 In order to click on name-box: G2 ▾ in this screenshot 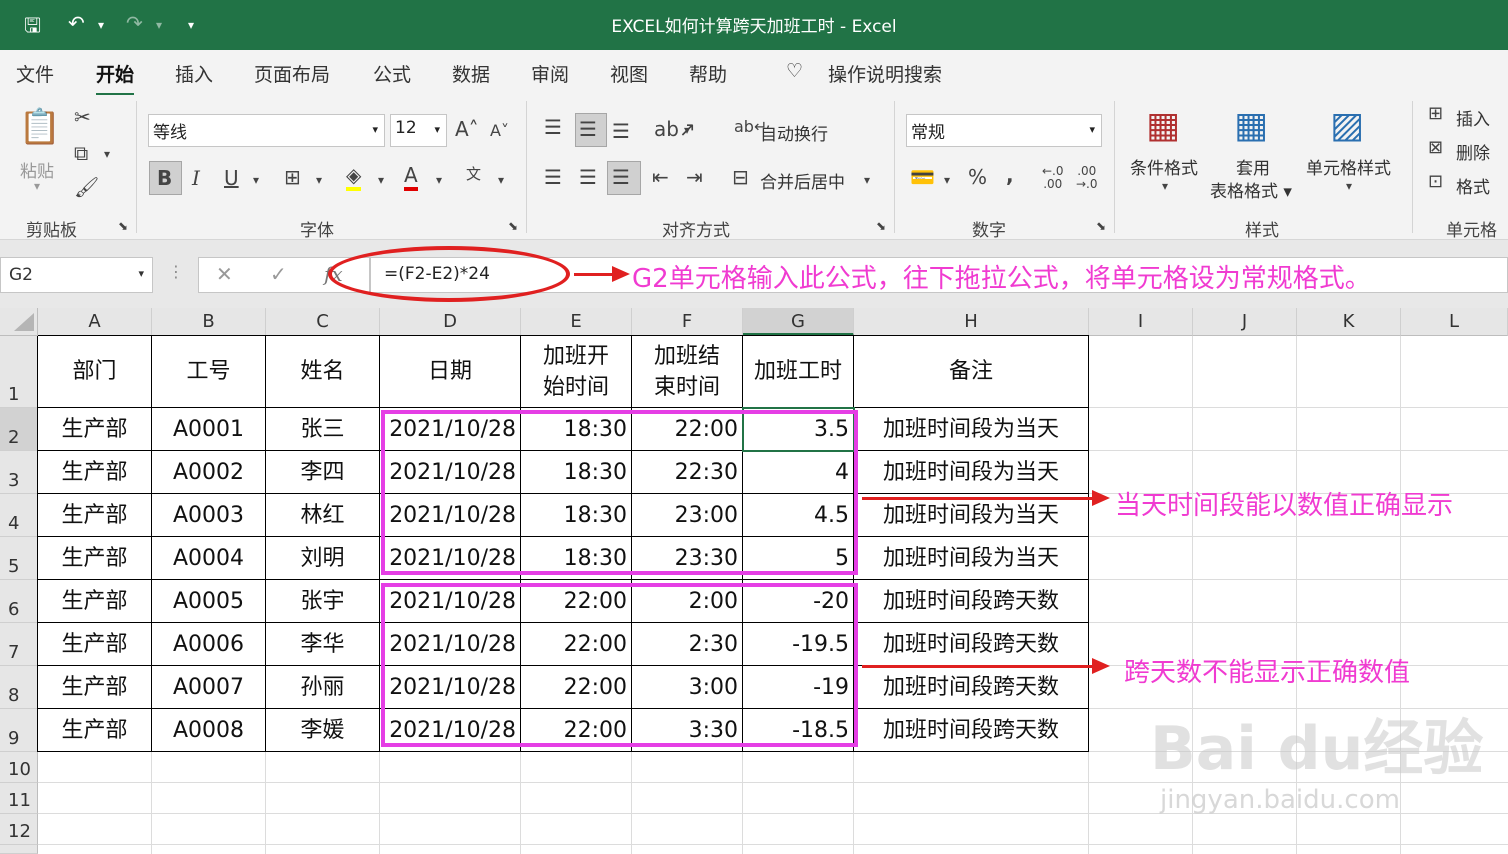, I will do `click(76, 275)`.